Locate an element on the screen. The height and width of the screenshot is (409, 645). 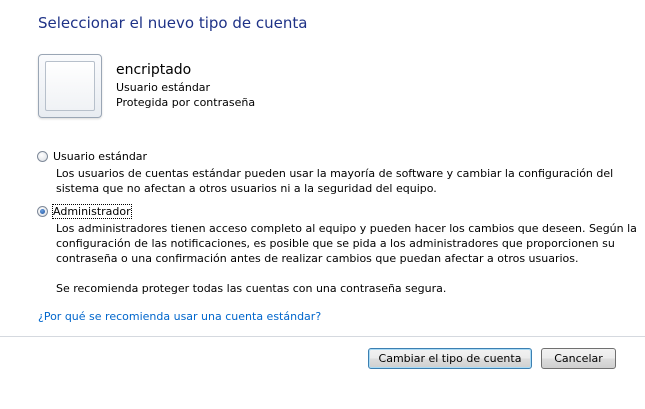
radio-standard-user: Usuario estándar is located at coordinates (92, 156).